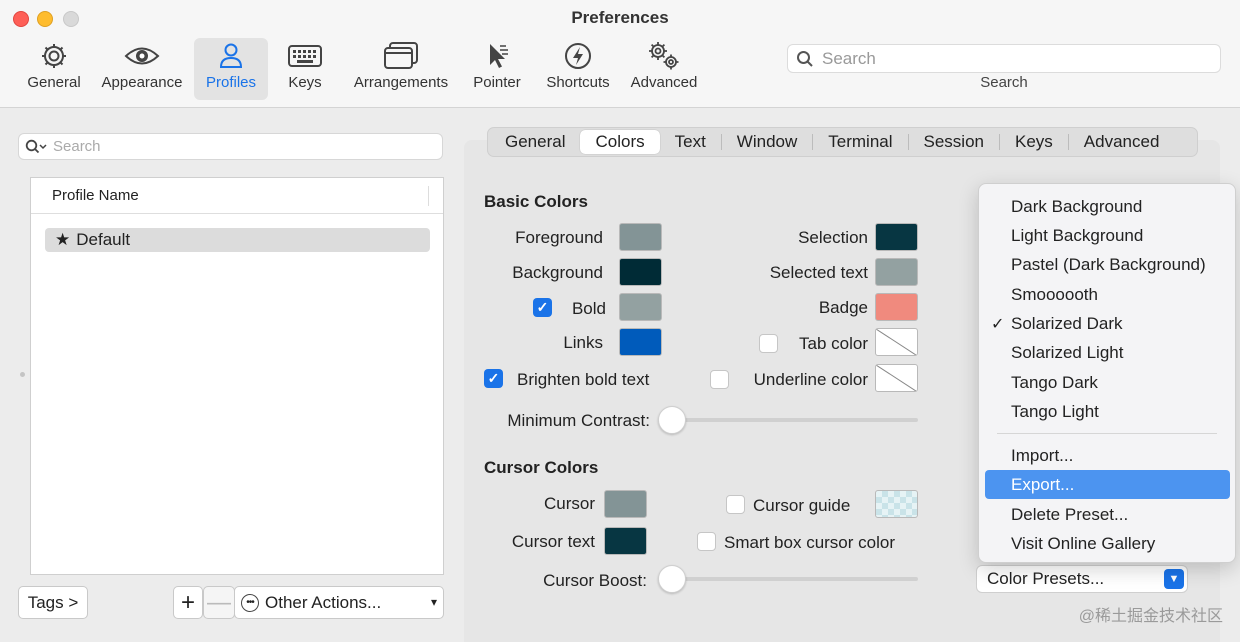 The width and height of the screenshot is (1240, 642). Describe the element at coordinates (1107, 352) in the screenshot. I see `menu-item-solarized-light: Solarized Light` at that location.